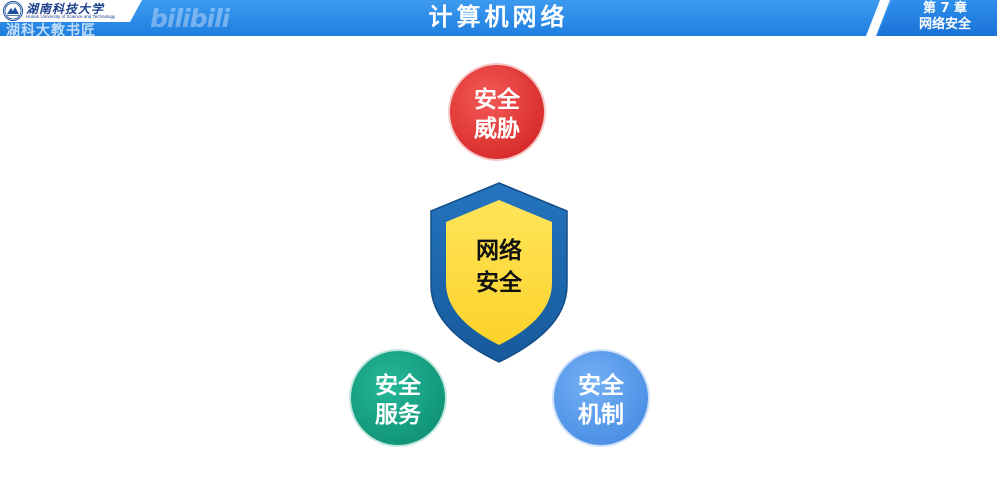 The image size is (997, 496). What do you see at coordinates (601, 415) in the screenshot?
I see `mechanism-node-line2: 机制` at bounding box center [601, 415].